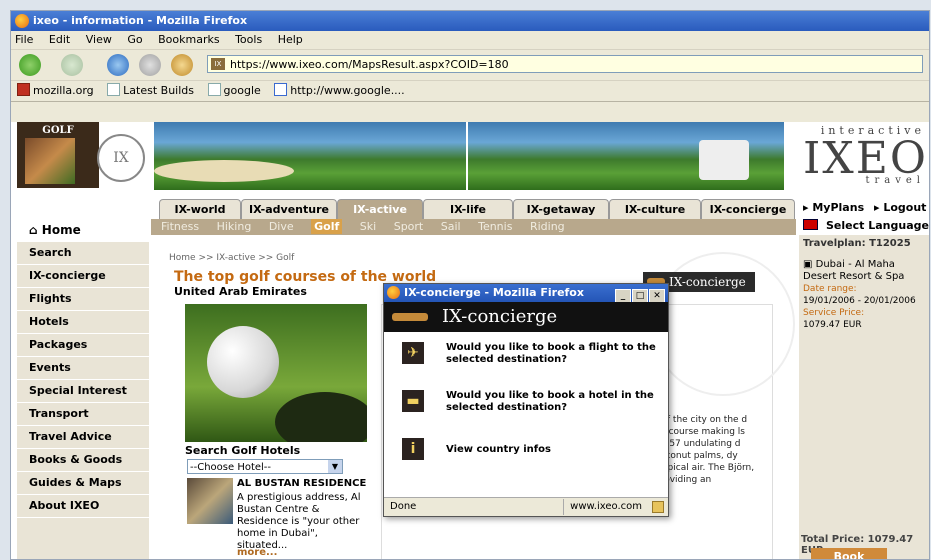 This screenshot has height=560, width=931. What do you see at coordinates (561, 209) in the screenshot?
I see `tab-ix-getaway: IX-getaway` at bounding box center [561, 209].